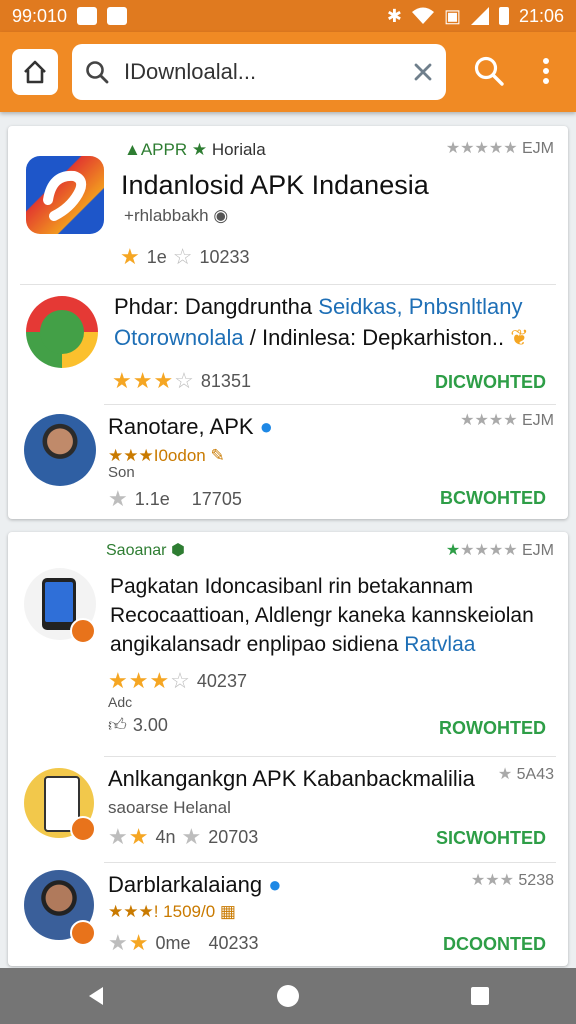 The image size is (576, 1024). Describe the element at coordinates (169, 807) in the screenshot. I see `item-subtitle: saoarse Helanal` at that location.